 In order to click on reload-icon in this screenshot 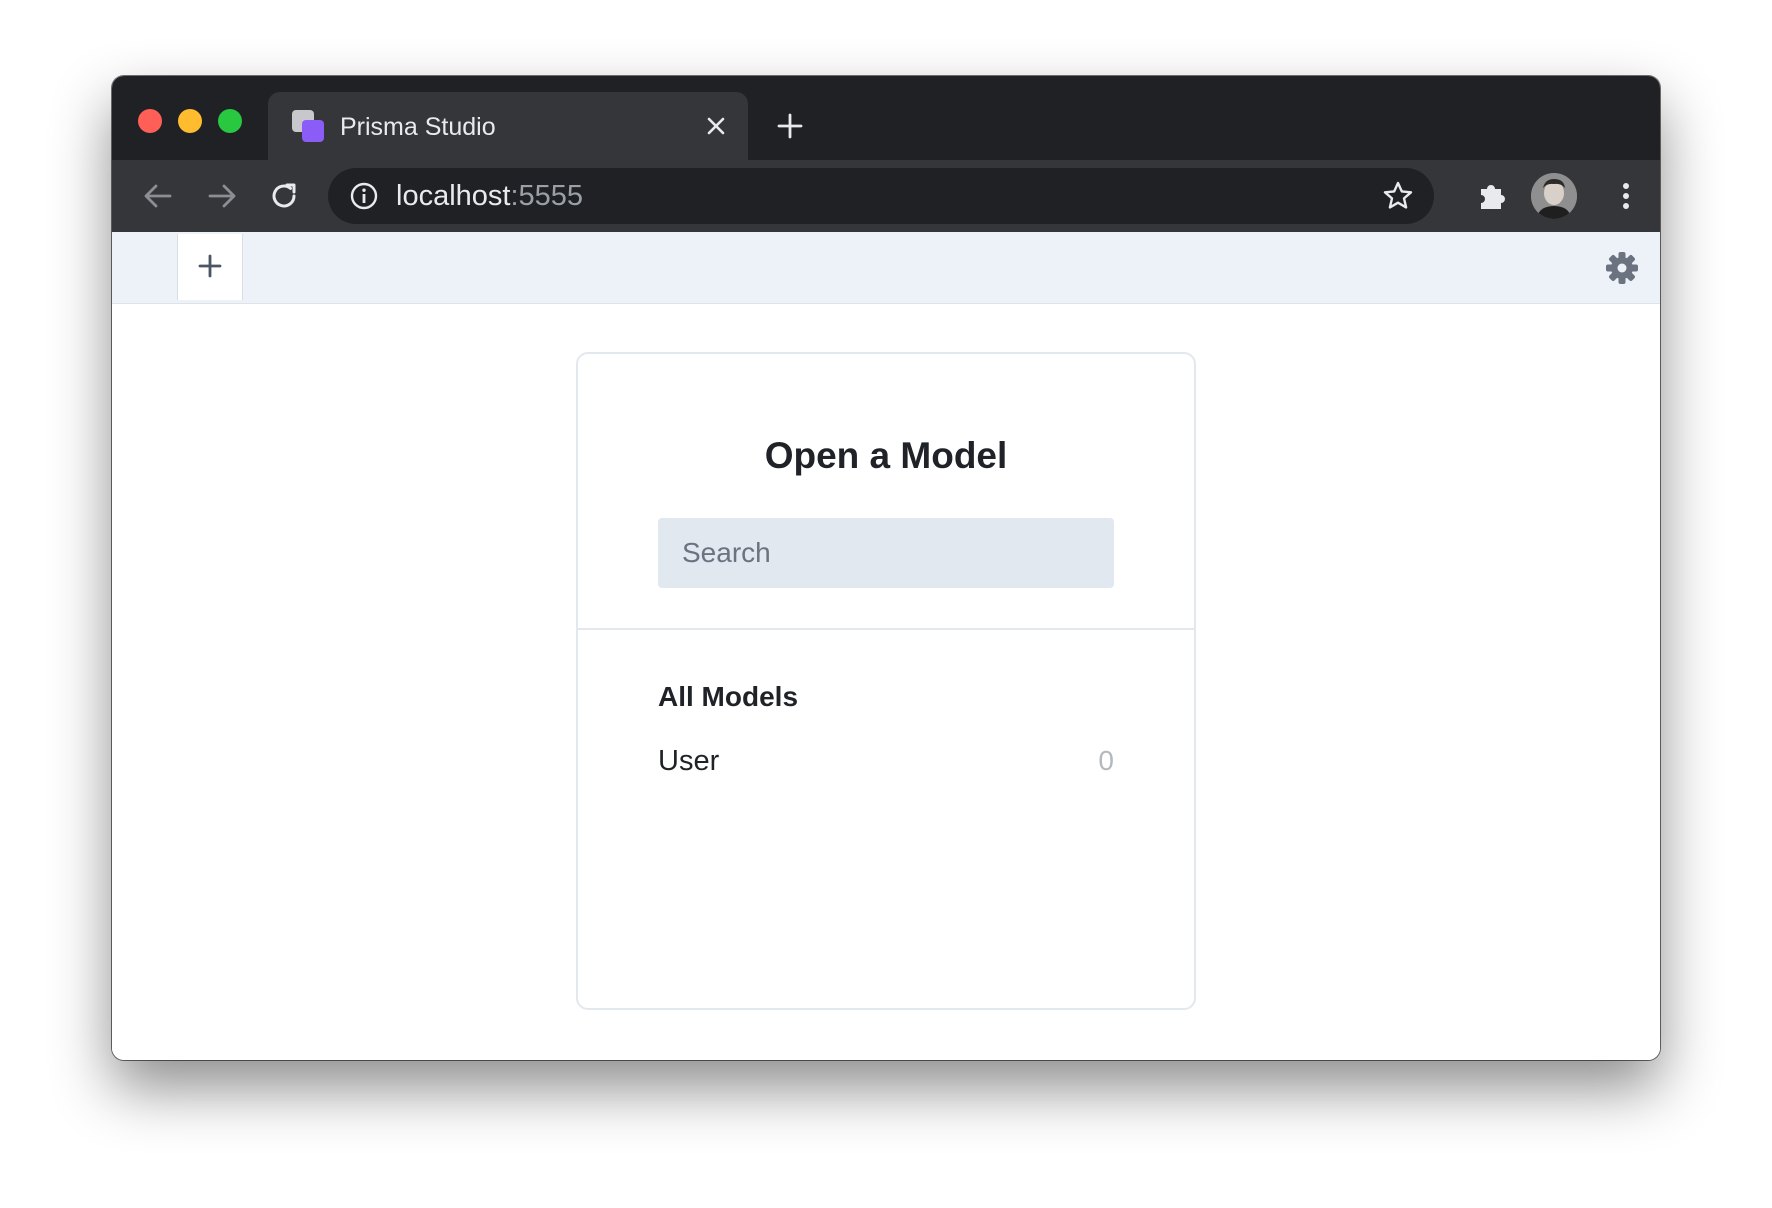, I will do `click(284, 196)`.